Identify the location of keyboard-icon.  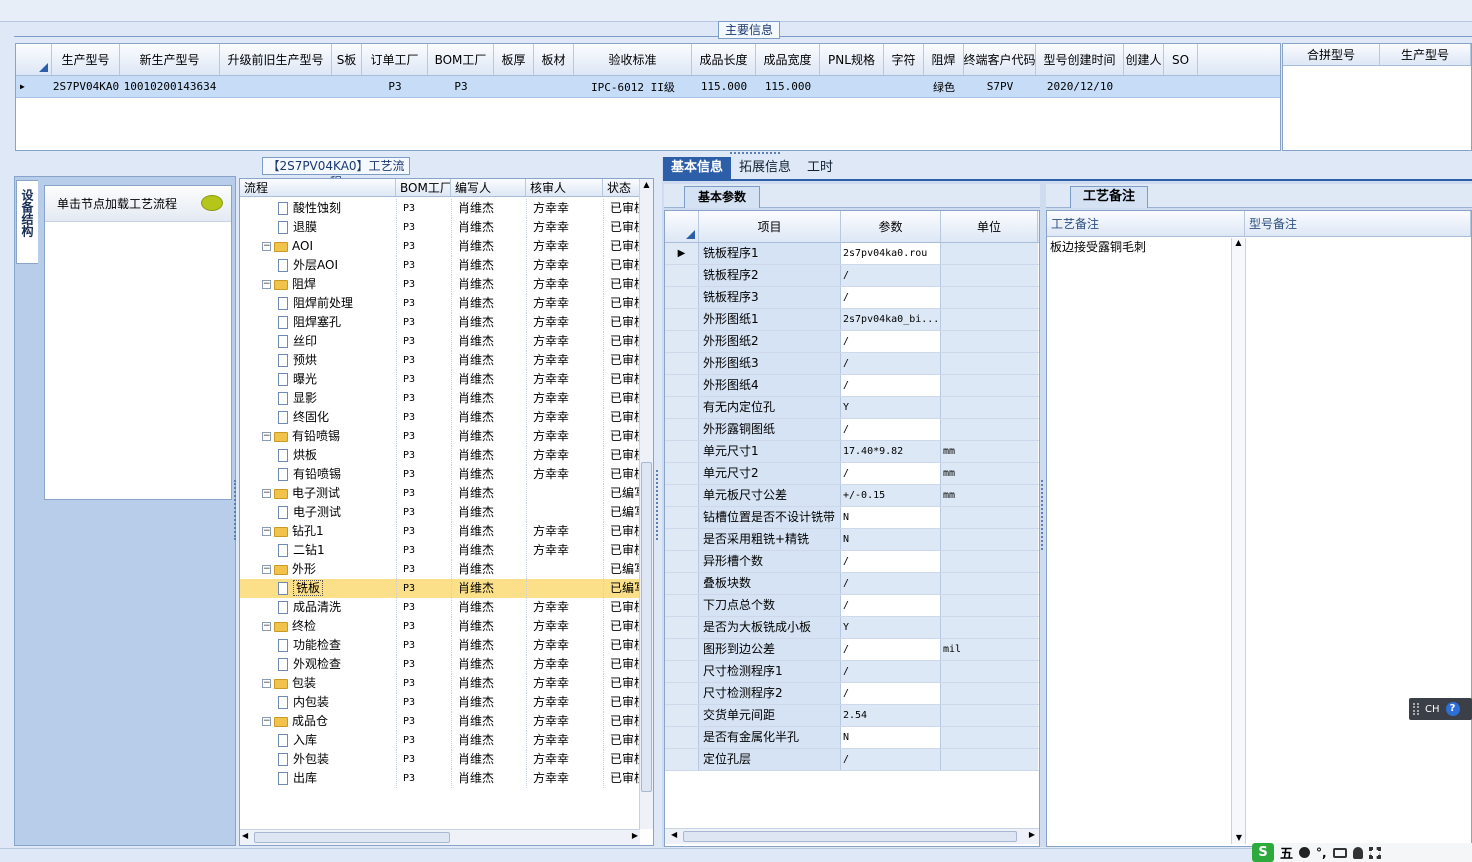
(1339, 852).